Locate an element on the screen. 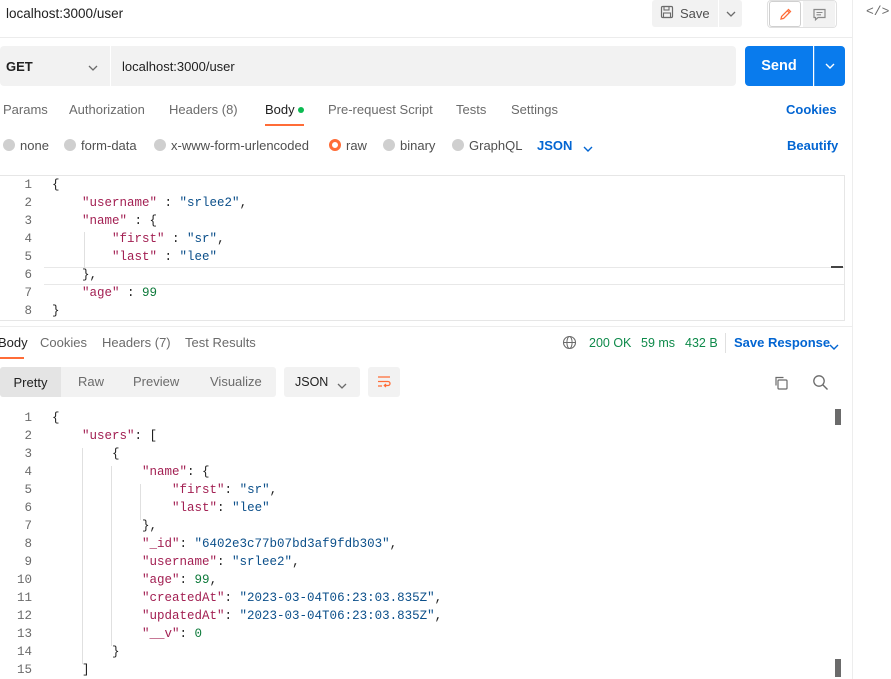 The width and height of the screenshot is (891, 679). request-code-line: "age" : 99 is located at coordinates (120, 293).